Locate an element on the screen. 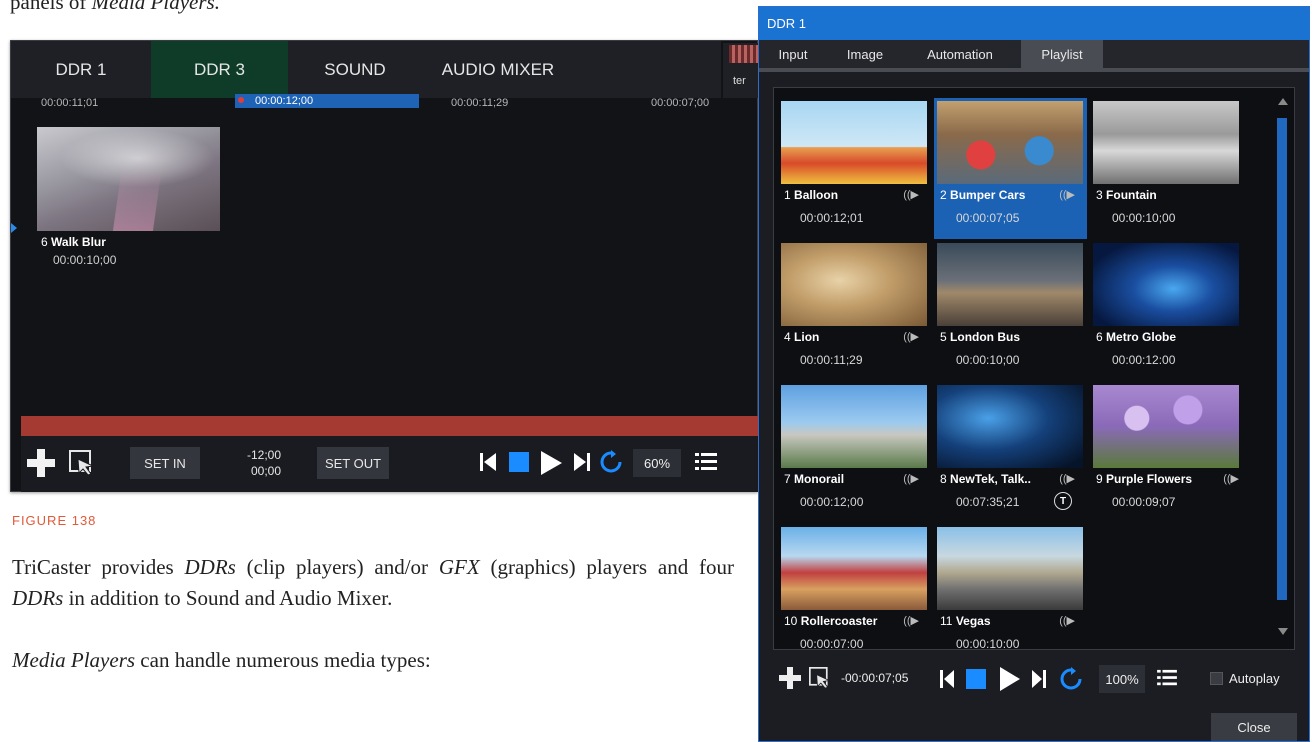  clip-name: 6 Walk Blur is located at coordinates (73, 242).